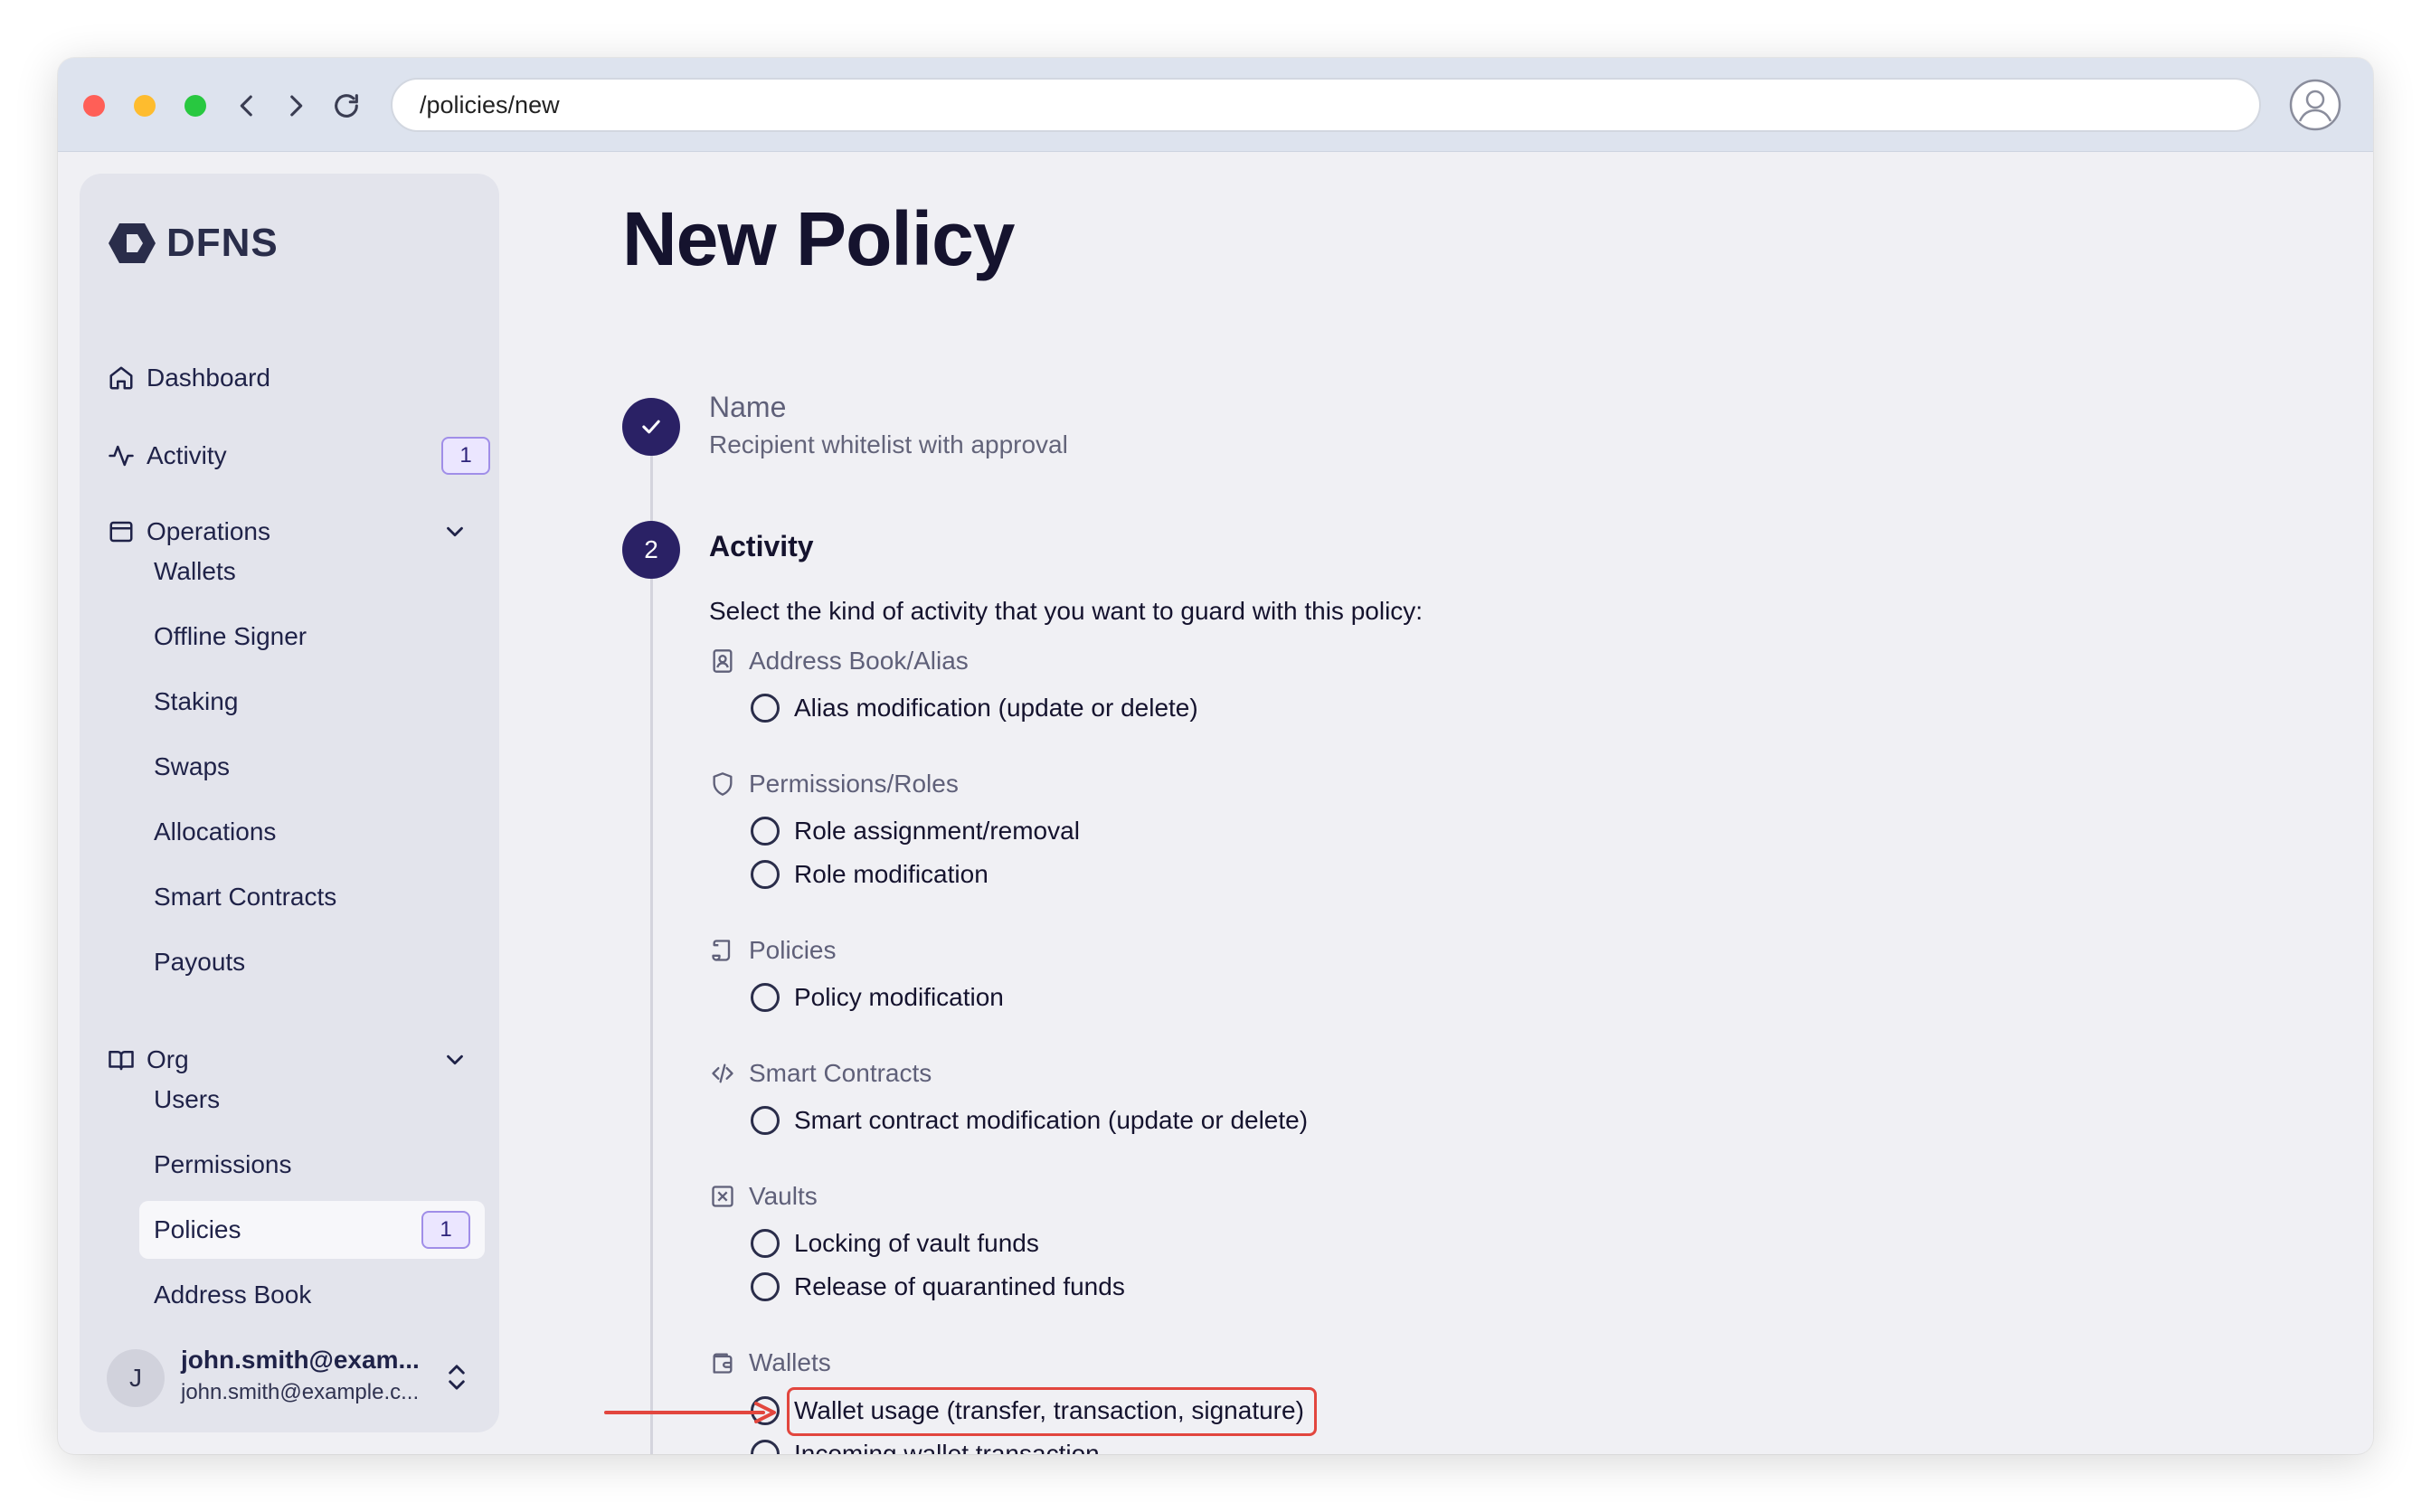 Image resolution: width=2431 pixels, height=1512 pixels. Describe the element at coordinates (996, 708) in the screenshot. I see `option-label: Alias modification (update or delete)` at that location.